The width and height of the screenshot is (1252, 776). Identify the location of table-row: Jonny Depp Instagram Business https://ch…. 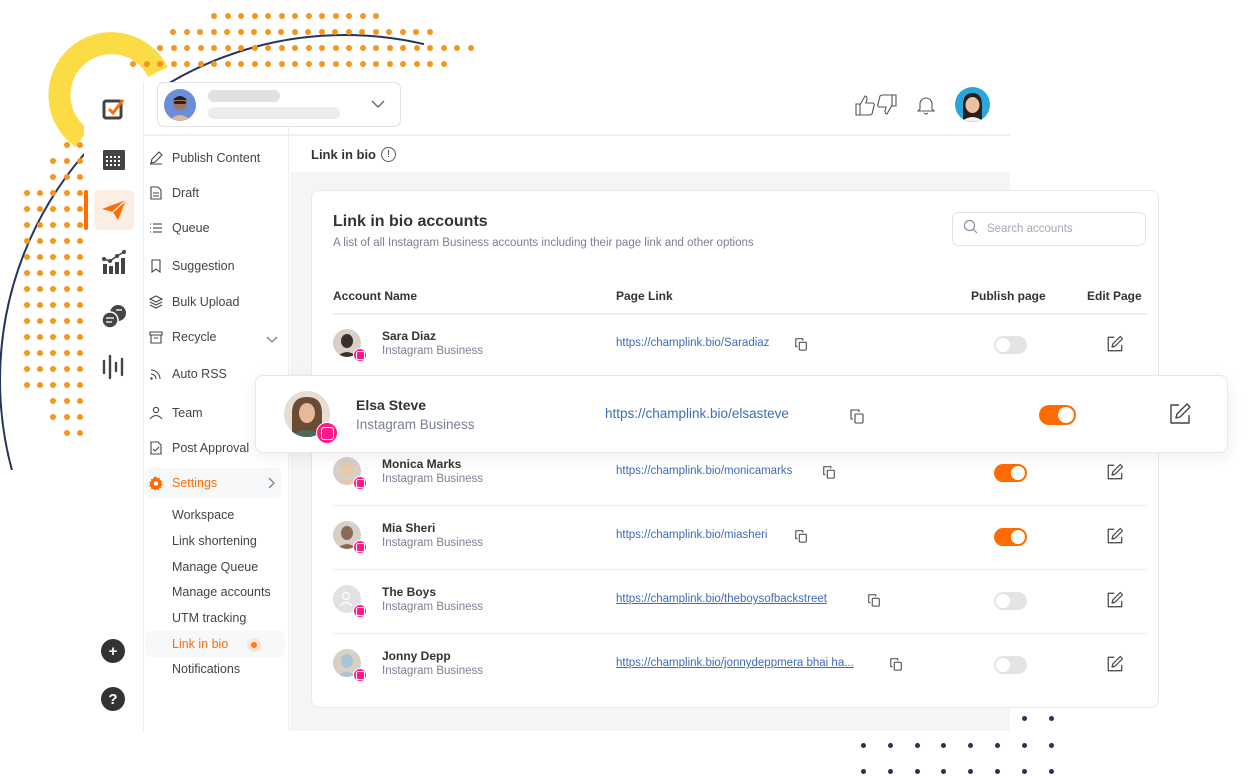
(740, 666).